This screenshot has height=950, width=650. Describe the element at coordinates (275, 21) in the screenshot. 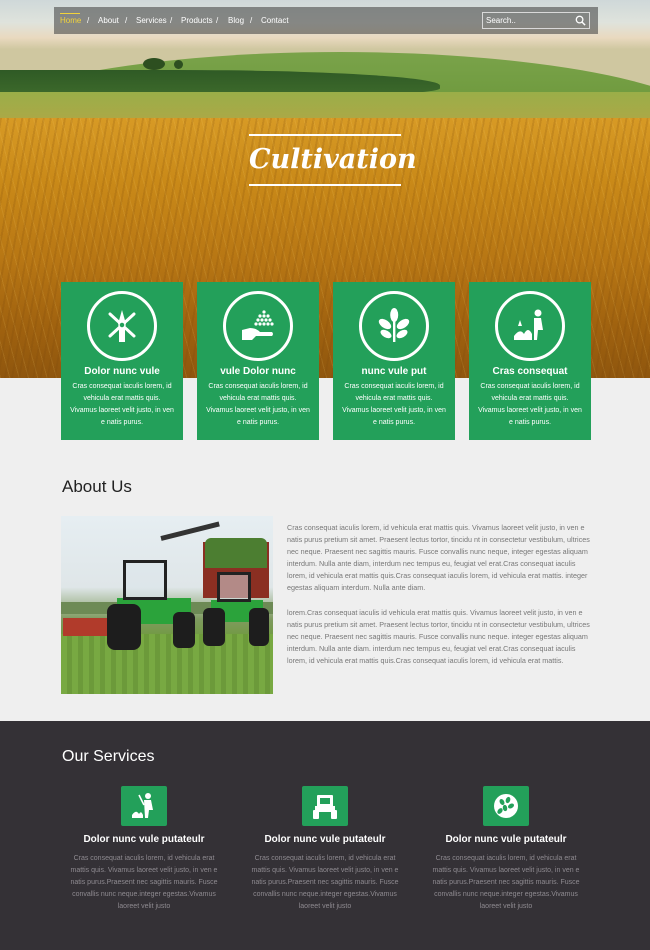

I see `nav-item-contact: Contact` at that location.